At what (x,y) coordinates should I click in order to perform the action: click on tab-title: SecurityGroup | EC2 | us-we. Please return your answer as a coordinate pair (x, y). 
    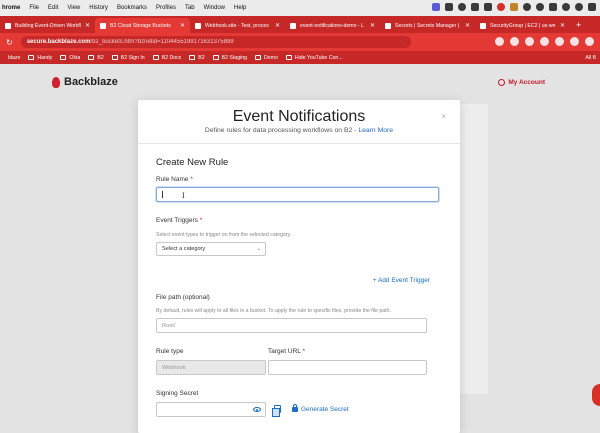
    Looking at the image, I should click on (523, 25).